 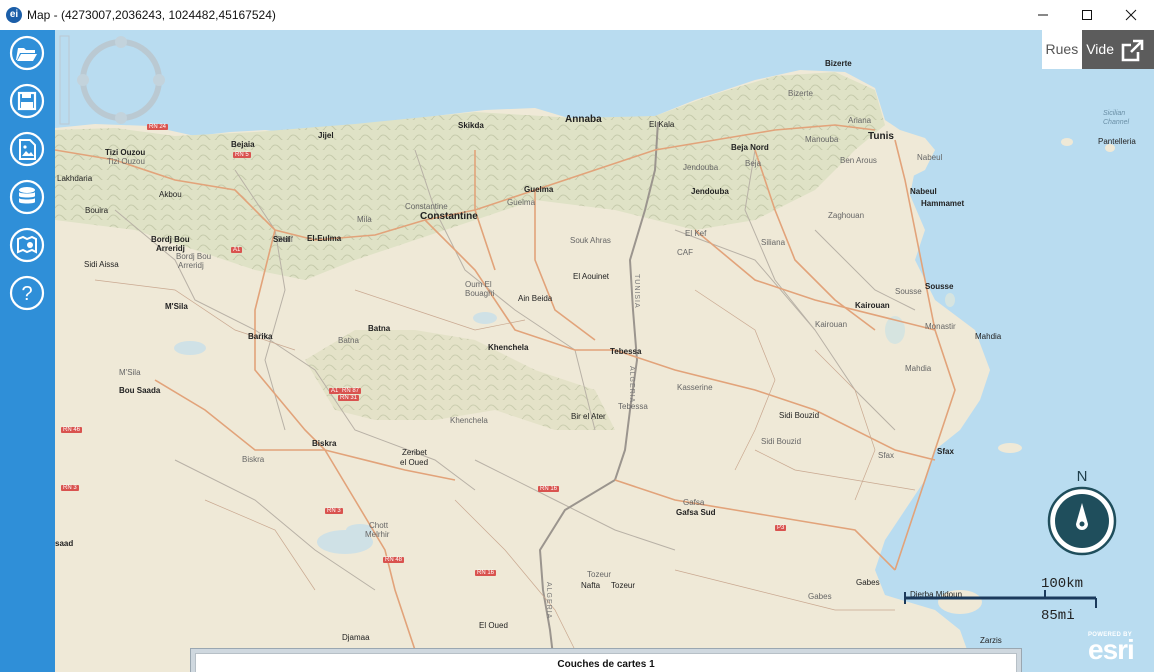 I want to click on map-place-label: Zeribet, so click(x=414, y=452).